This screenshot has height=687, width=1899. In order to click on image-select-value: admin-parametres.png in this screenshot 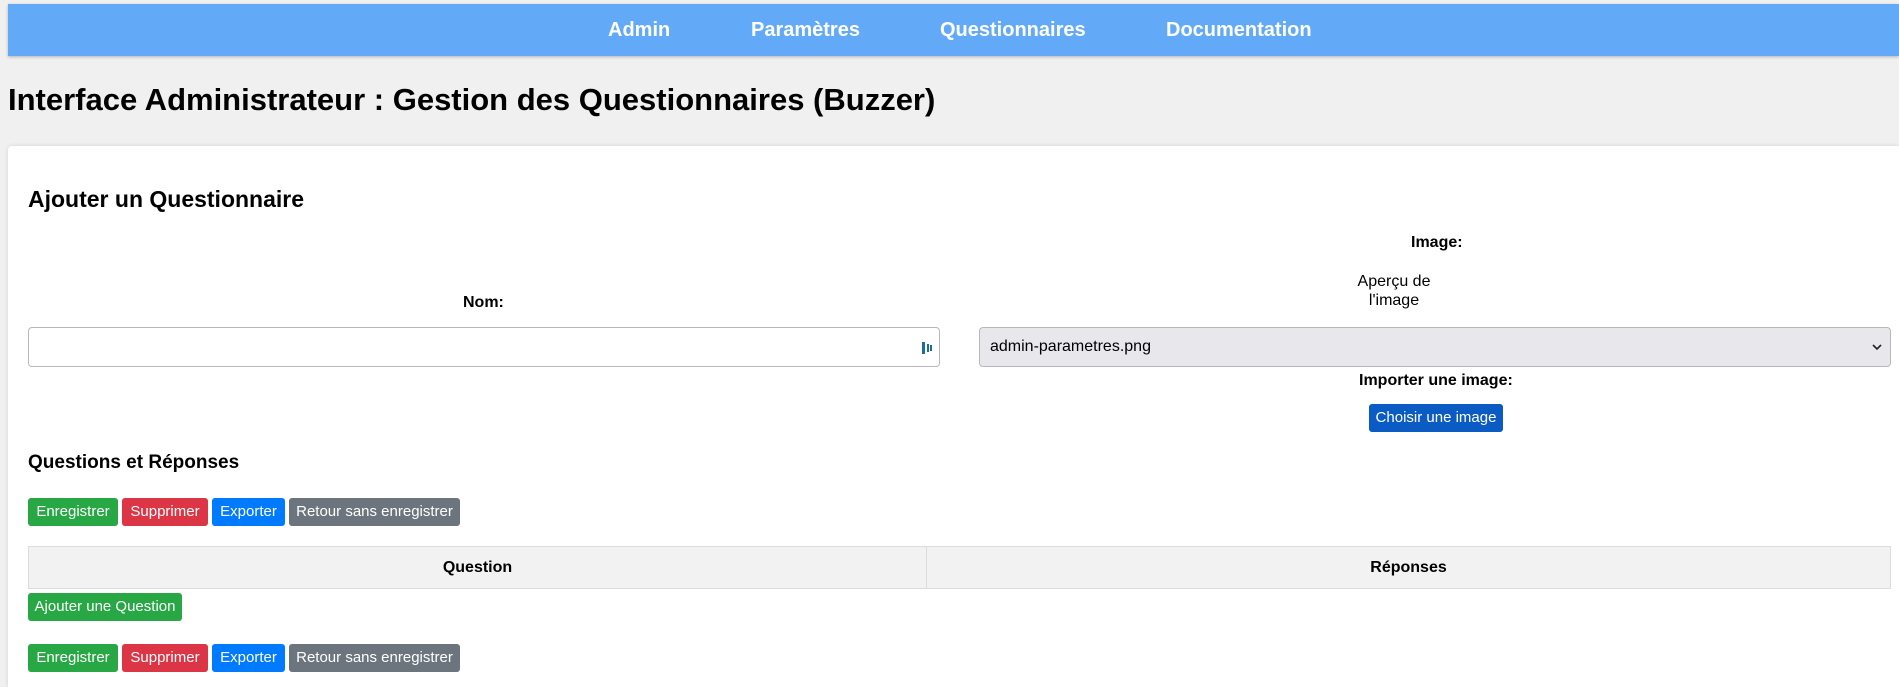, I will do `click(1070, 346)`.